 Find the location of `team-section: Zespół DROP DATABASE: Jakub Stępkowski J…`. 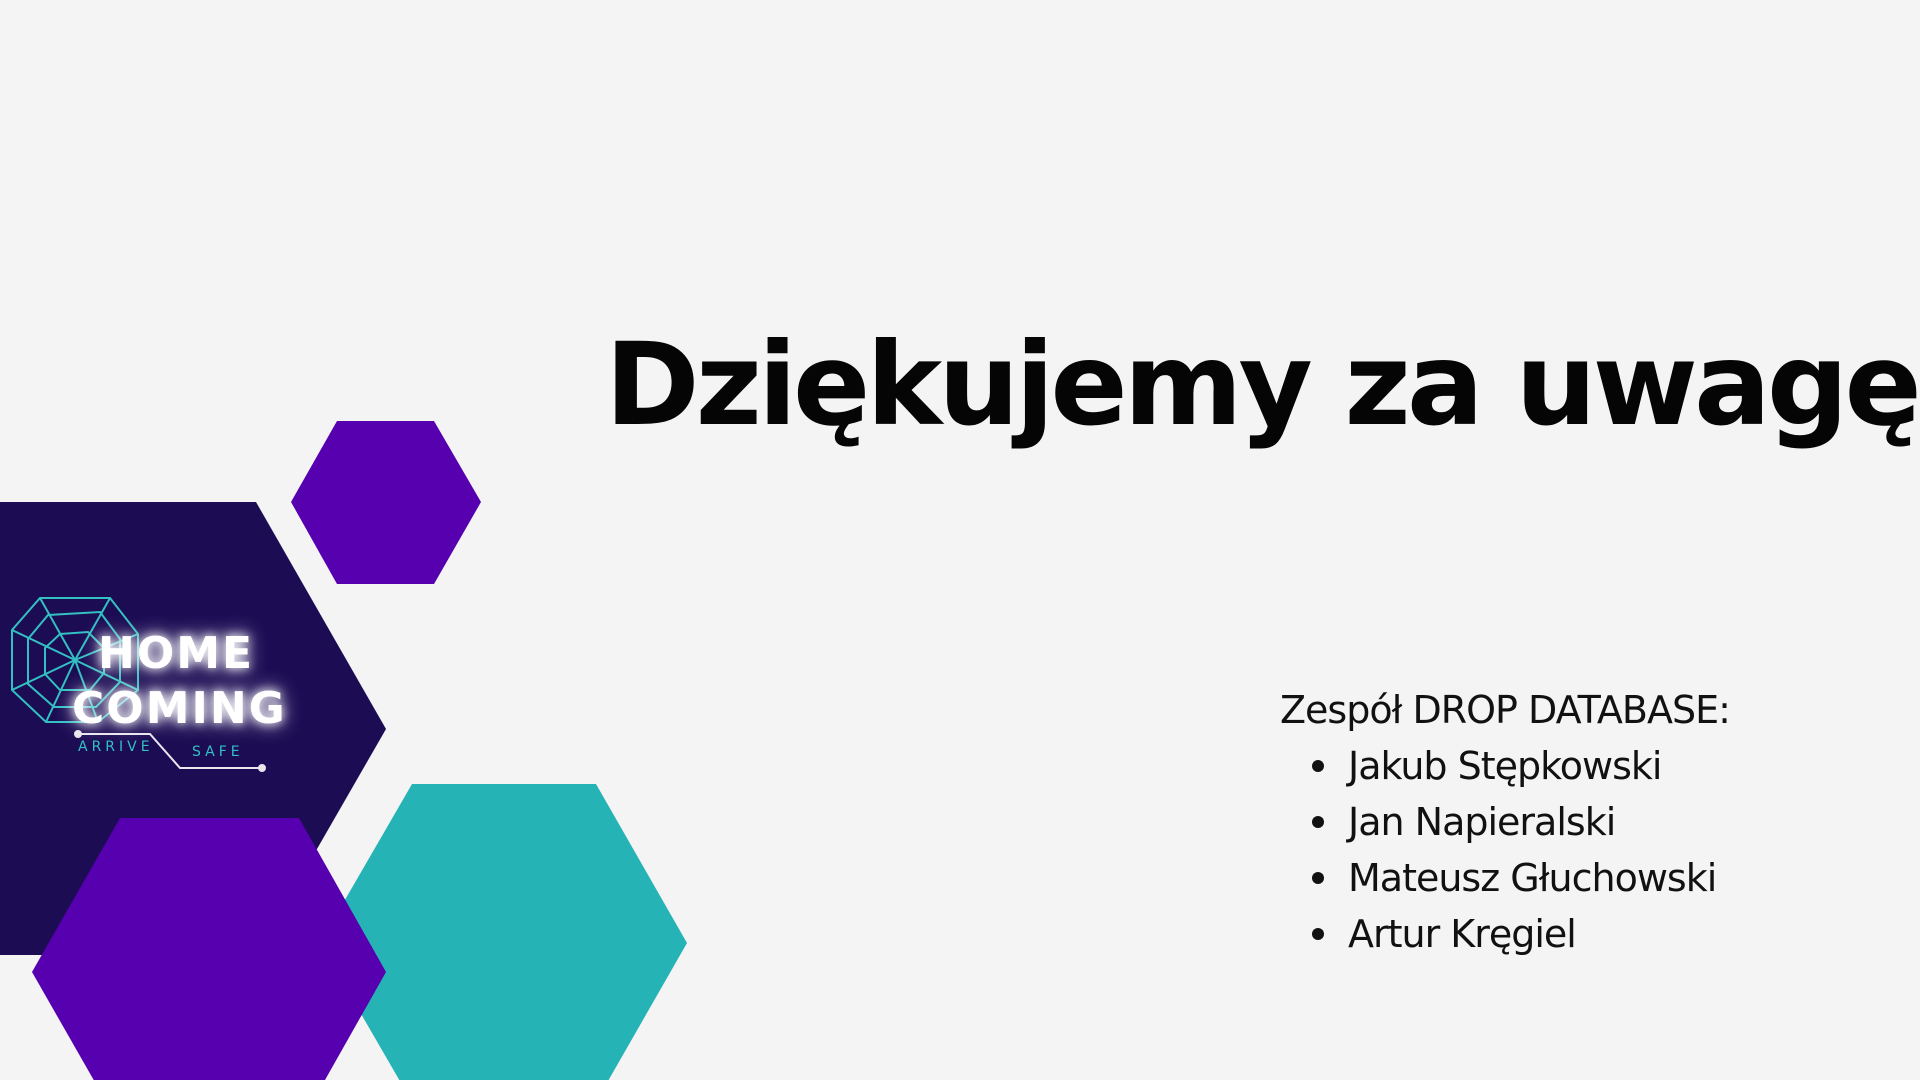

team-section: Zespół DROP DATABASE: Jakub Stępkowski J… is located at coordinates (1580, 822).